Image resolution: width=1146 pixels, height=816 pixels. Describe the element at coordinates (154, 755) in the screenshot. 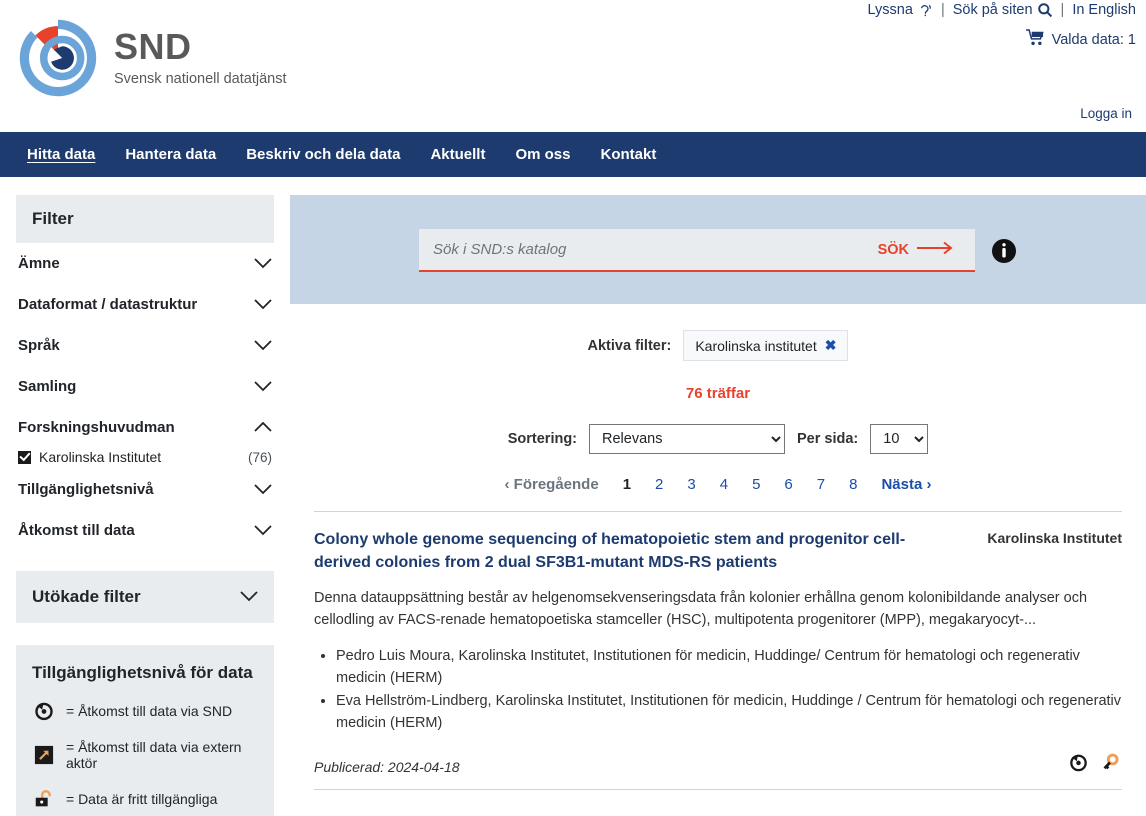

I see `legend-item-text: = Åtkomst till data via extern aktör` at that location.